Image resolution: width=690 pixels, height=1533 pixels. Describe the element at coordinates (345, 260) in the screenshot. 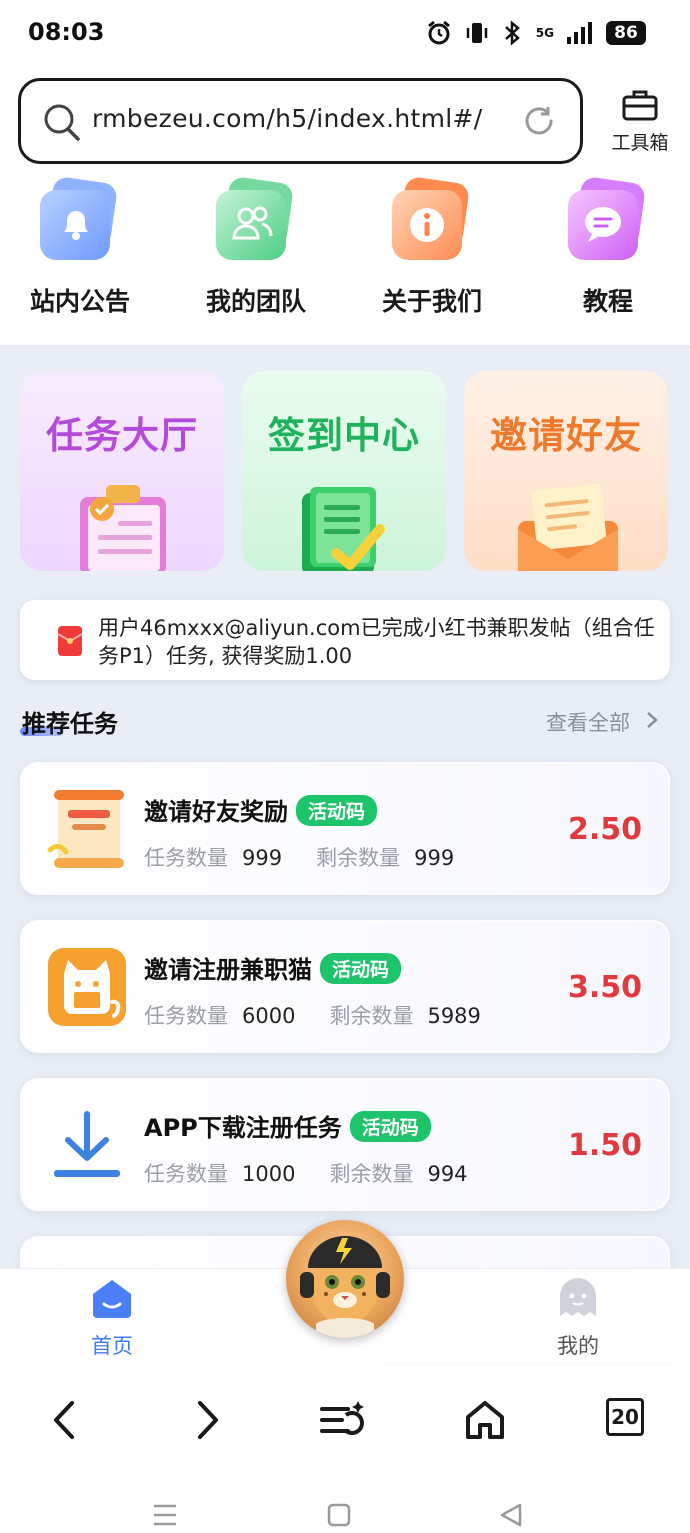

I see `quick-nav: 站内公告 我的团队 关于我们 教程` at that location.